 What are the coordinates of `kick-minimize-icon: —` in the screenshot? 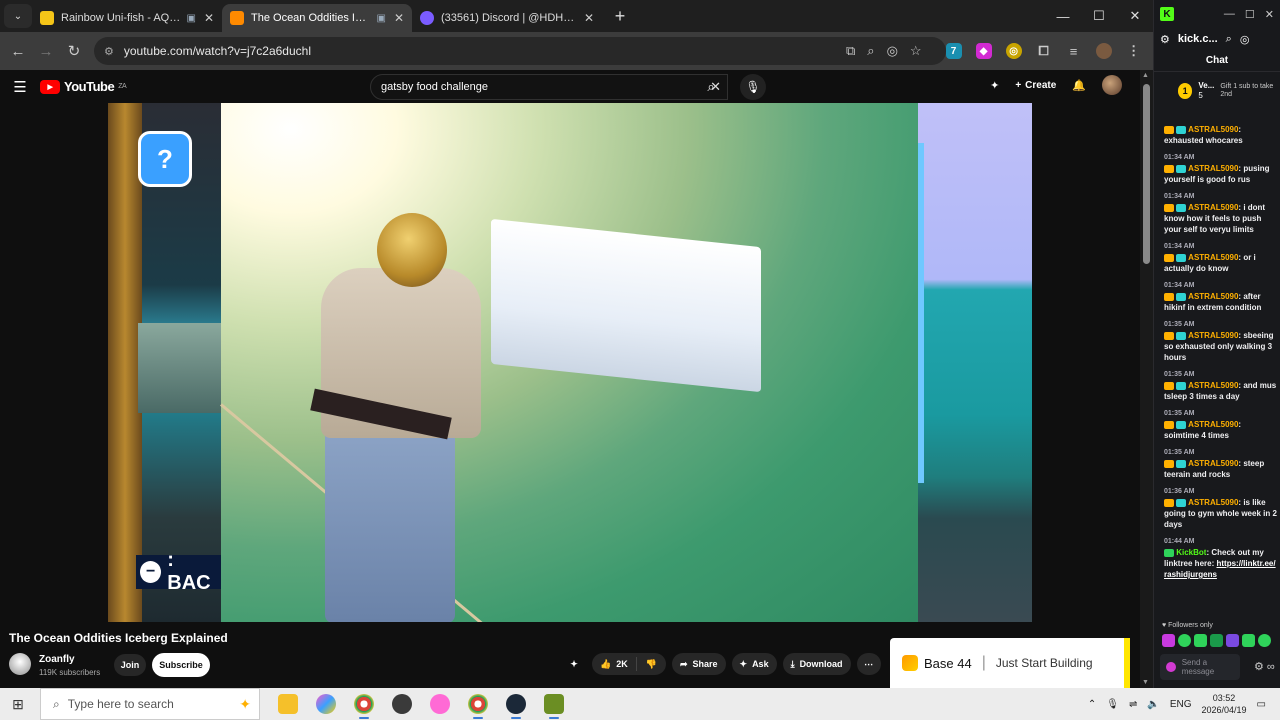 It's located at (1229, 14).